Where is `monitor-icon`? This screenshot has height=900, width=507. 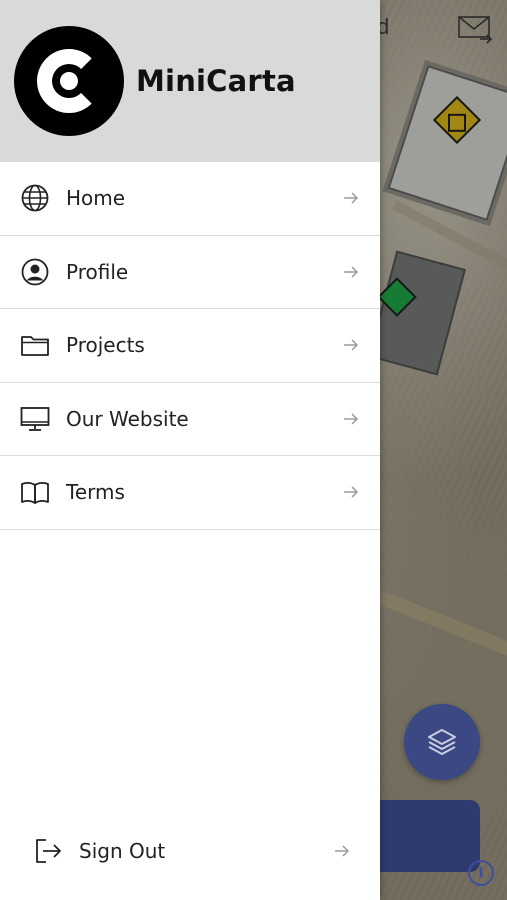
monitor-icon is located at coordinates (35, 419).